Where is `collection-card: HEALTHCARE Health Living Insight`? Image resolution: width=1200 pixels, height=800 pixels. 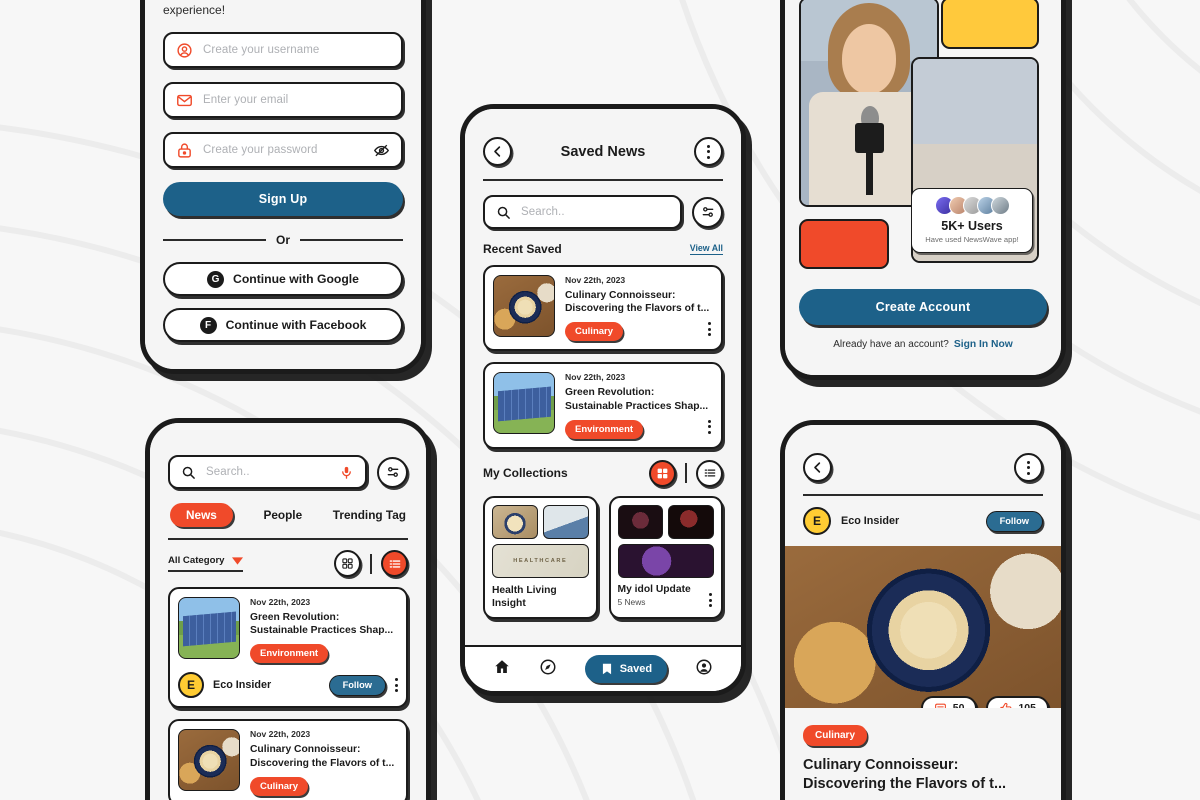 collection-card: HEALTHCARE Health Living Insight is located at coordinates (540, 557).